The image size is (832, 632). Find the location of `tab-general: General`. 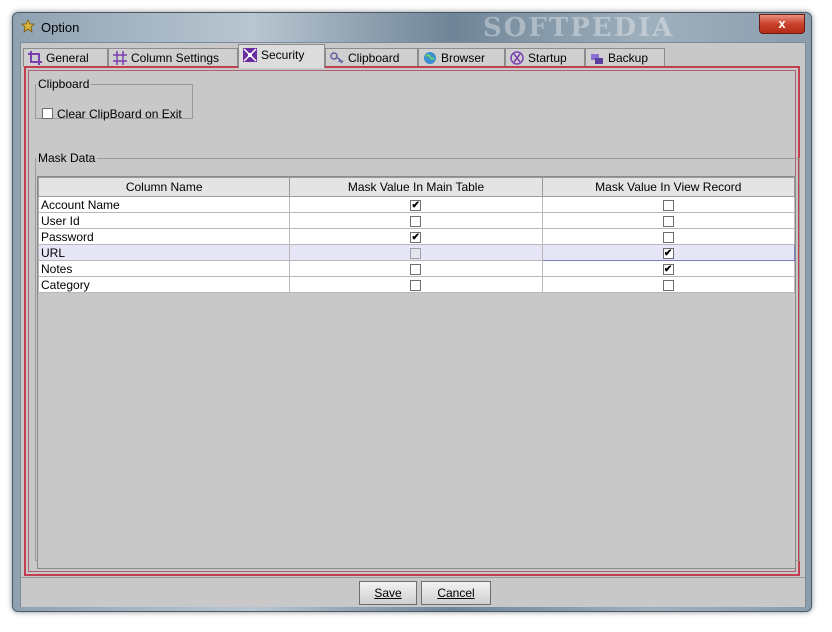

tab-general: General is located at coordinates (65, 57).